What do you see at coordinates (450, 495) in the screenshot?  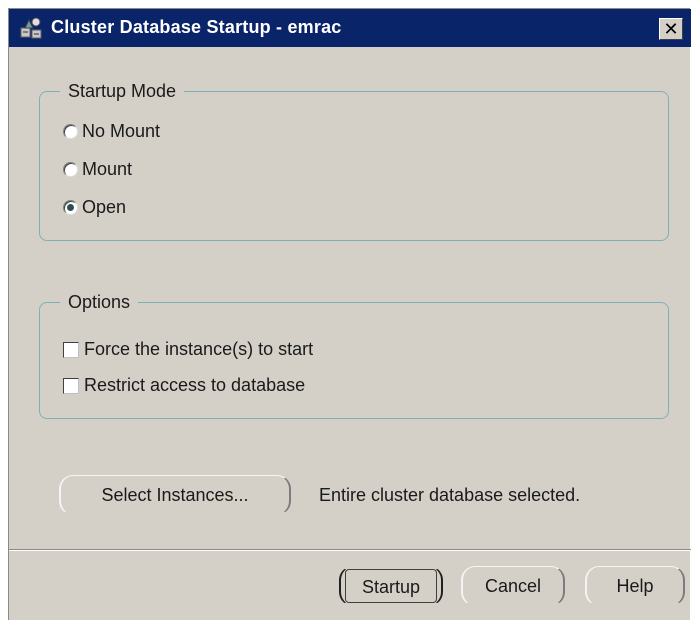 I see `instances-status-text: Entire cluster database selected.` at bounding box center [450, 495].